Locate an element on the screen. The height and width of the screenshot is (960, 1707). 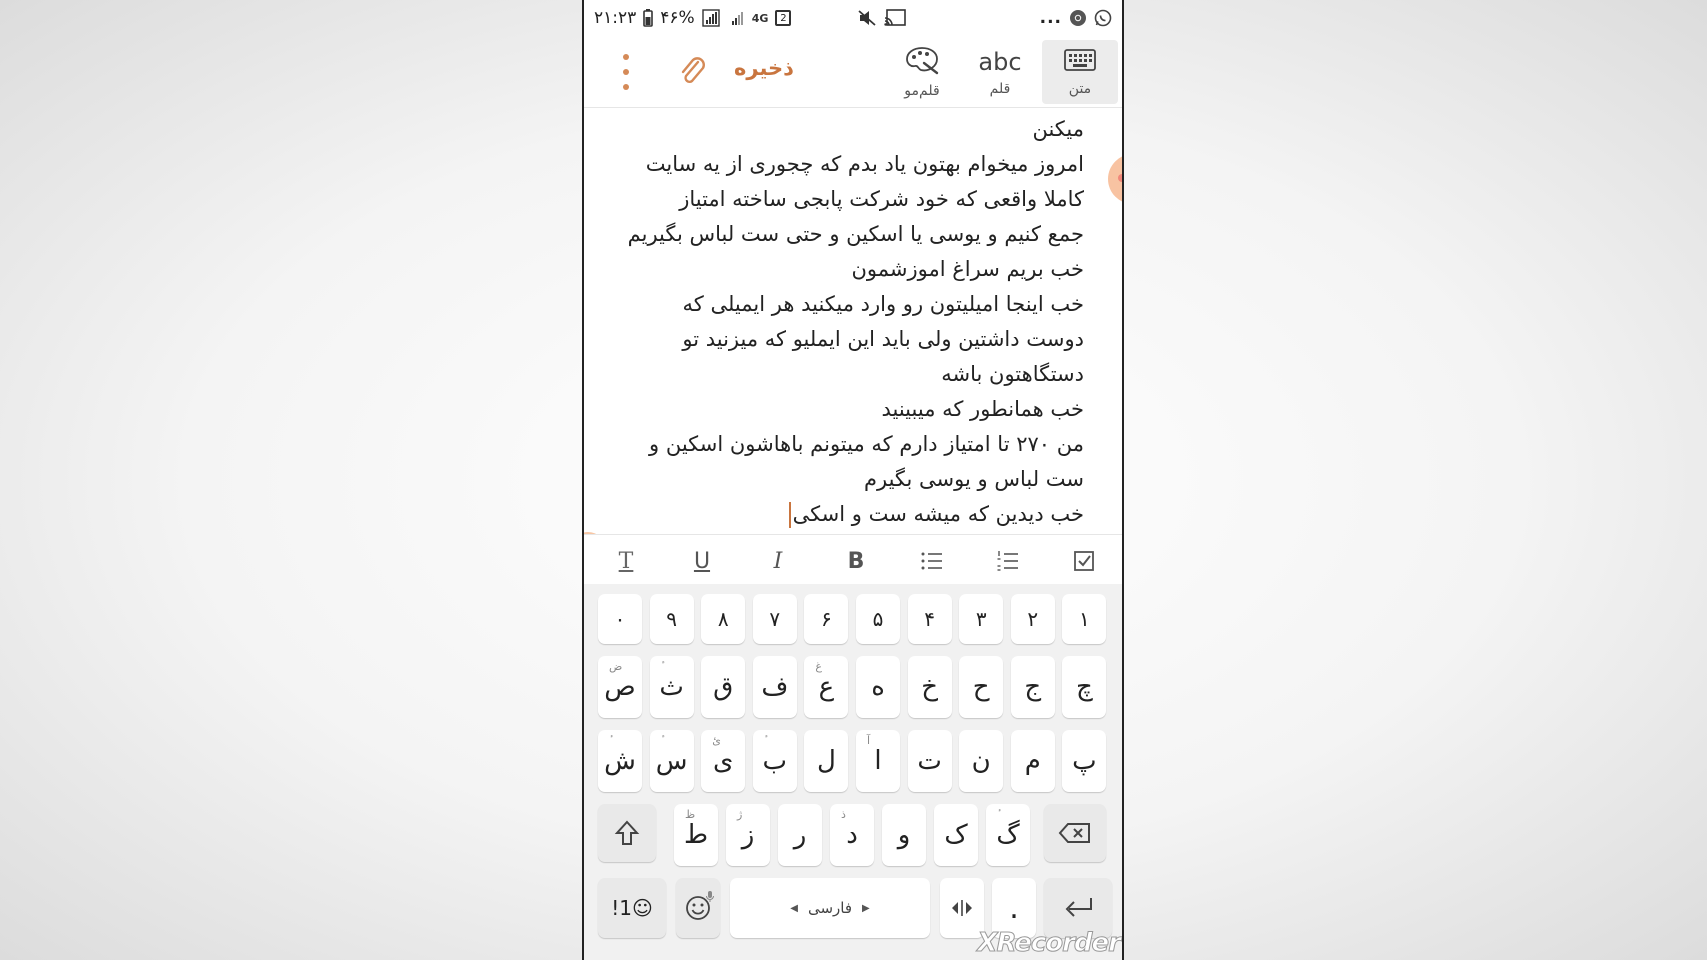
tab-brush-label: قلم‌مو is located at coordinates (922, 91).